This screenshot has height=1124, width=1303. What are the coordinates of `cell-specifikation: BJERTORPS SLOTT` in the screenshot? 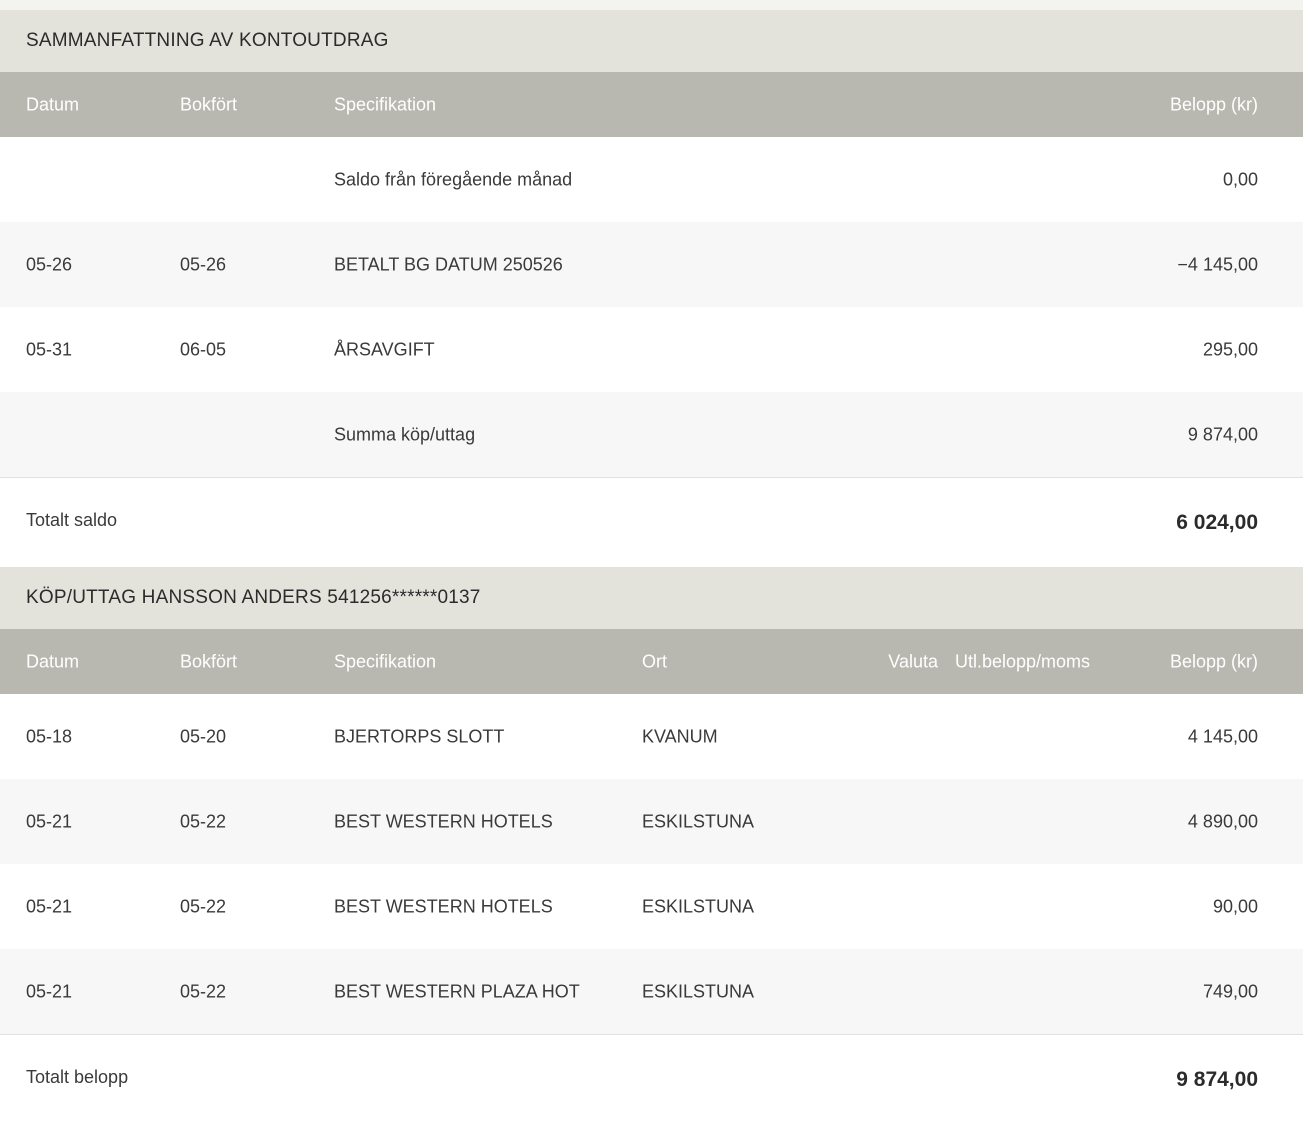 It's located at (419, 736).